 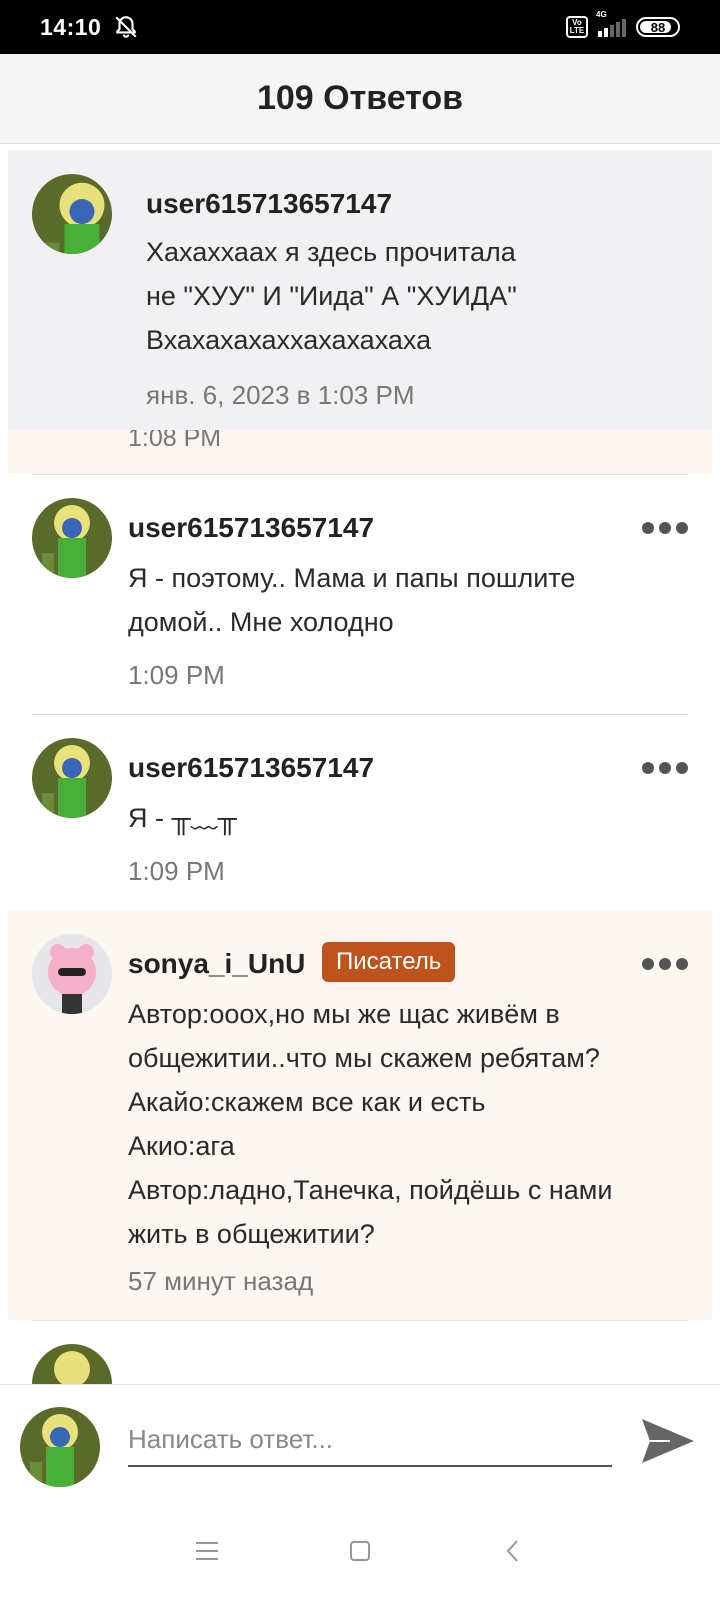 What do you see at coordinates (360, 812) in the screenshot?
I see `comment: user615713657147 Я - ╥﹏╥ 1:09 PM` at bounding box center [360, 812].